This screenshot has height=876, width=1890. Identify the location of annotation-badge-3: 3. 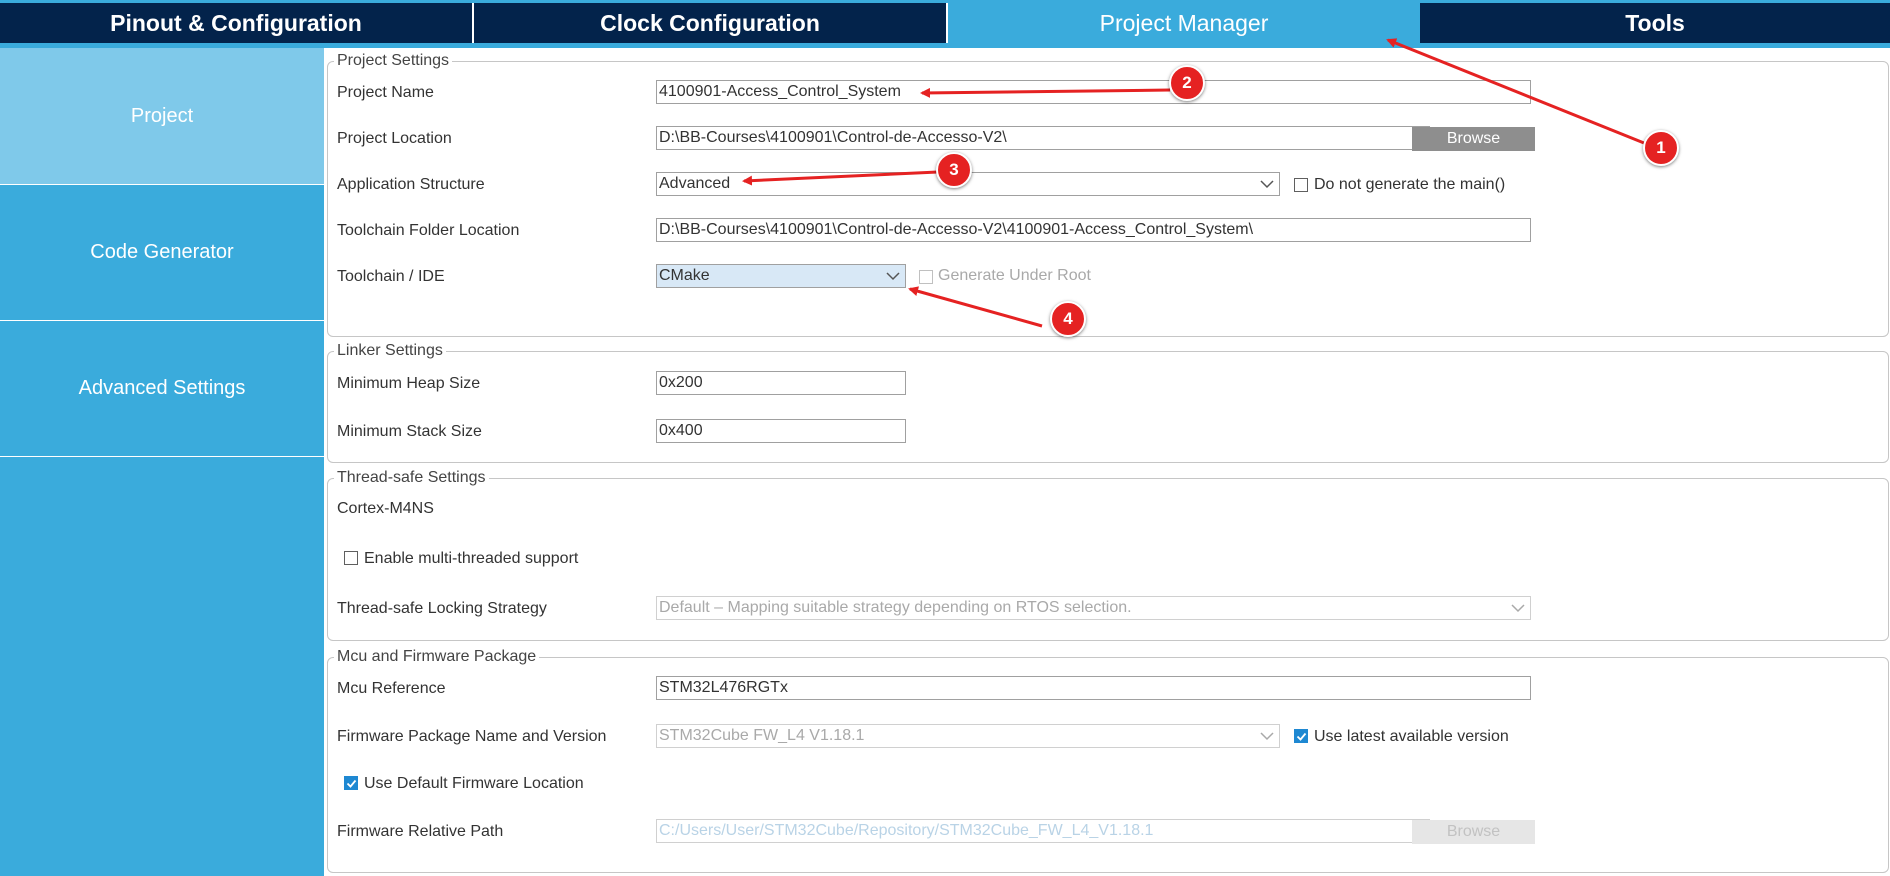
(954, 170).